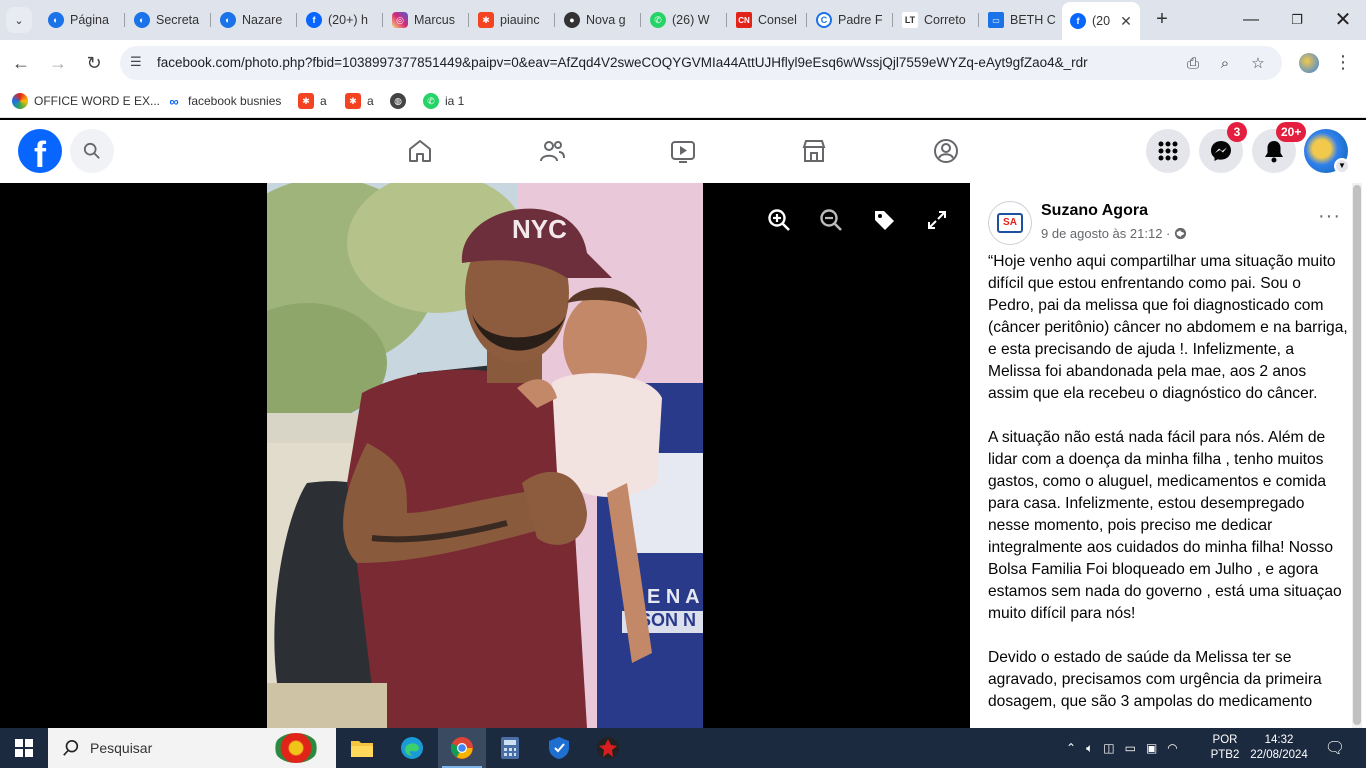 This screenshot has height=768, width=1366. I want to click on minimize-button: —, so click(1251, 20).